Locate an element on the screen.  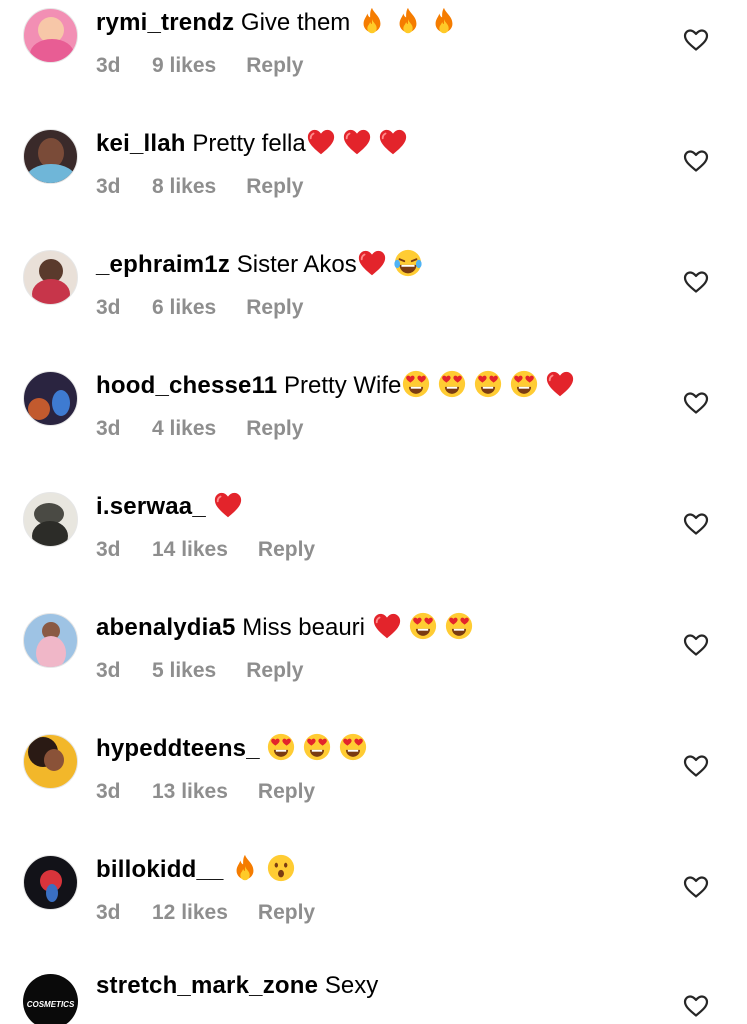
comment-item: hood_chesse11 Pretty Wife 3d 4 likes Reply is located at coordinates (373, 428).